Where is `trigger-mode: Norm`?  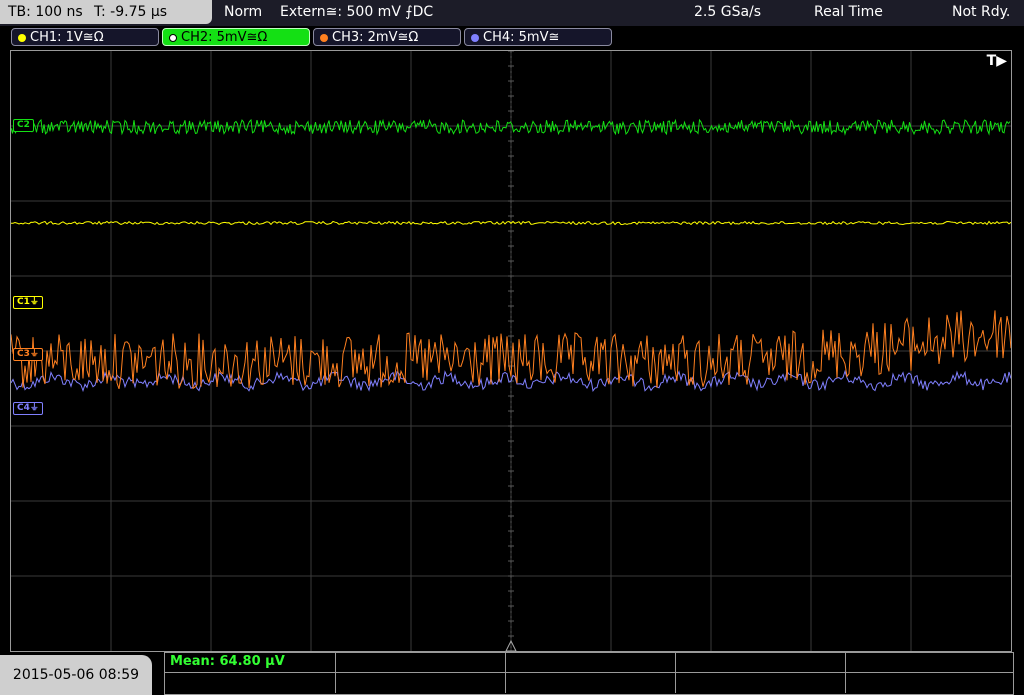
trigger-mode: Norm is located at coordinates (243, 12).